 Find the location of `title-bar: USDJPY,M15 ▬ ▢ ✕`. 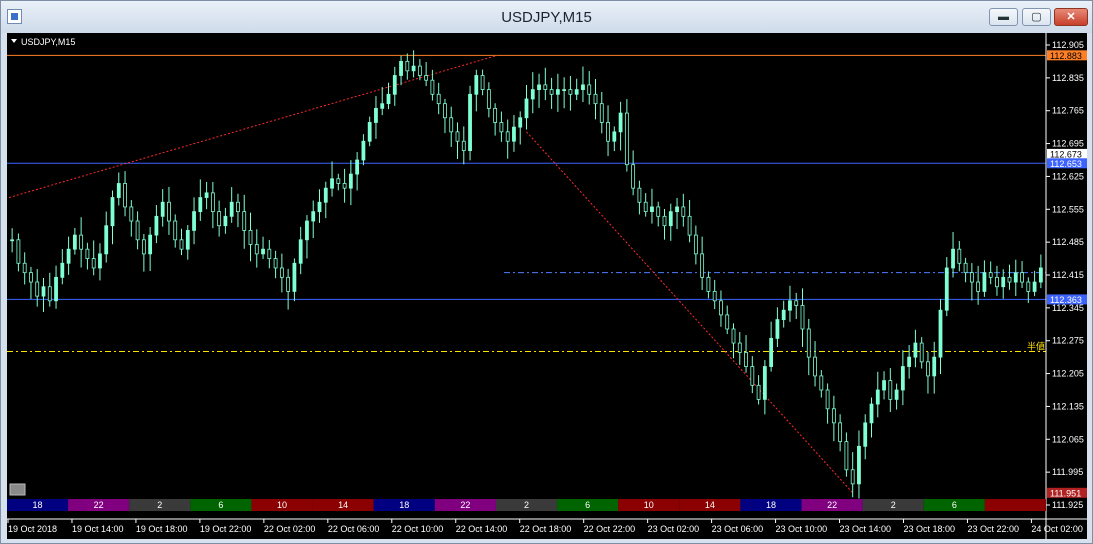

title-bar: USDJPY,M15 ▬ ▢ ✕ is located at coordinates (546, 17).